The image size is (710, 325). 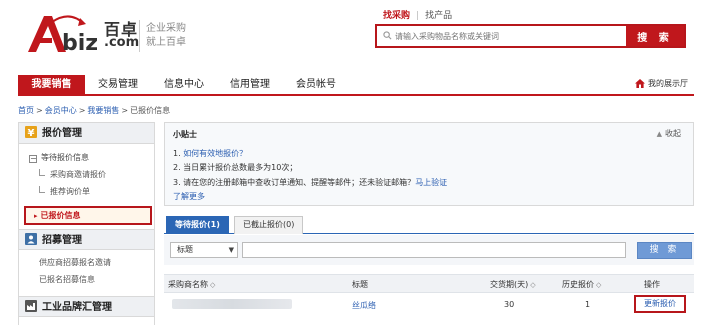 I want to click on logo-divider, so click(x=139, y=36).